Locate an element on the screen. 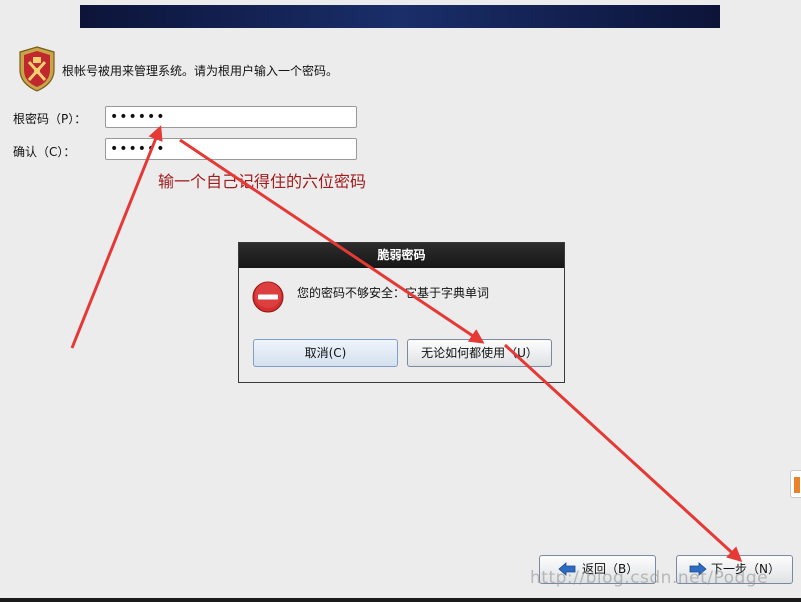 The image size is (801, 602). dialog-title: 脆弱密码 is located at coordinates (401, 255).